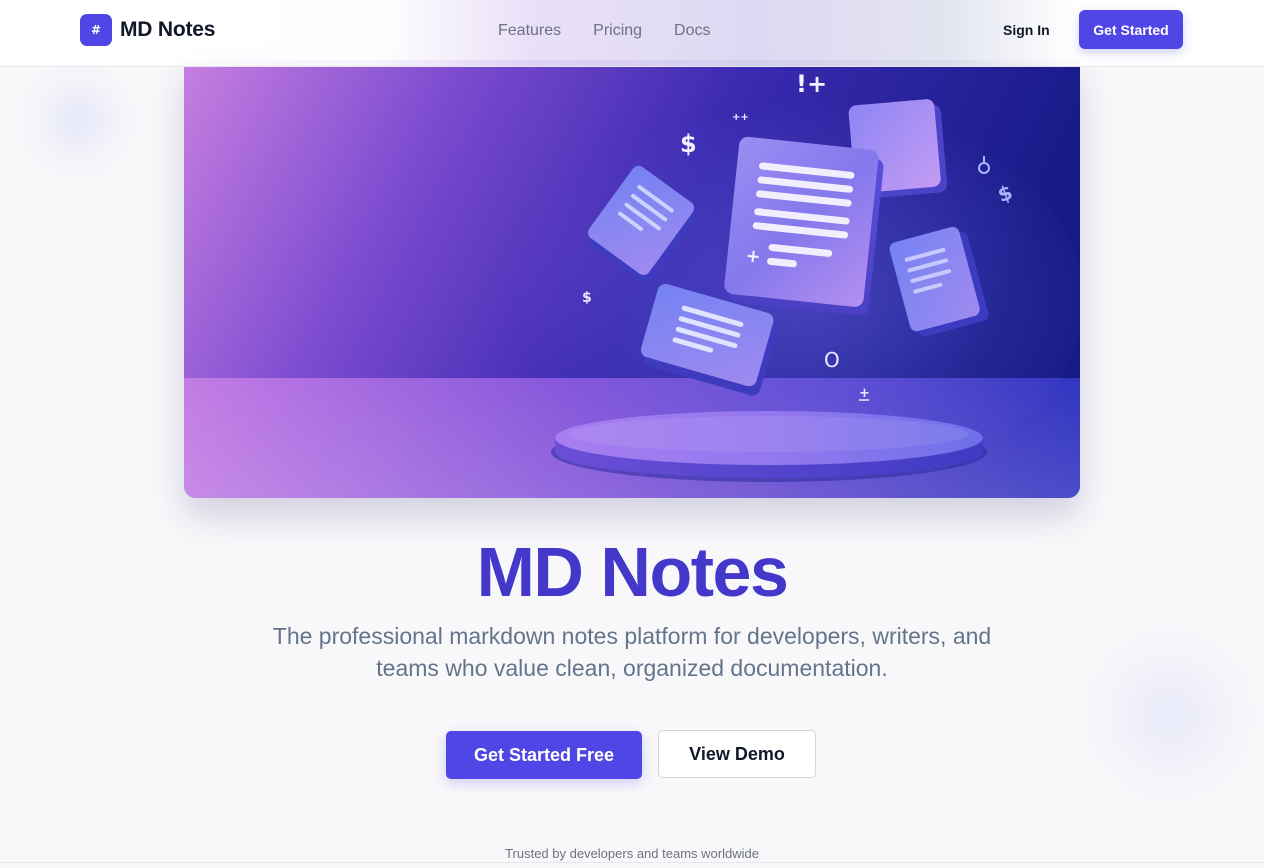  Describe the element at coordinates (632, 862) in the screenshot. I see `divider` at that location.